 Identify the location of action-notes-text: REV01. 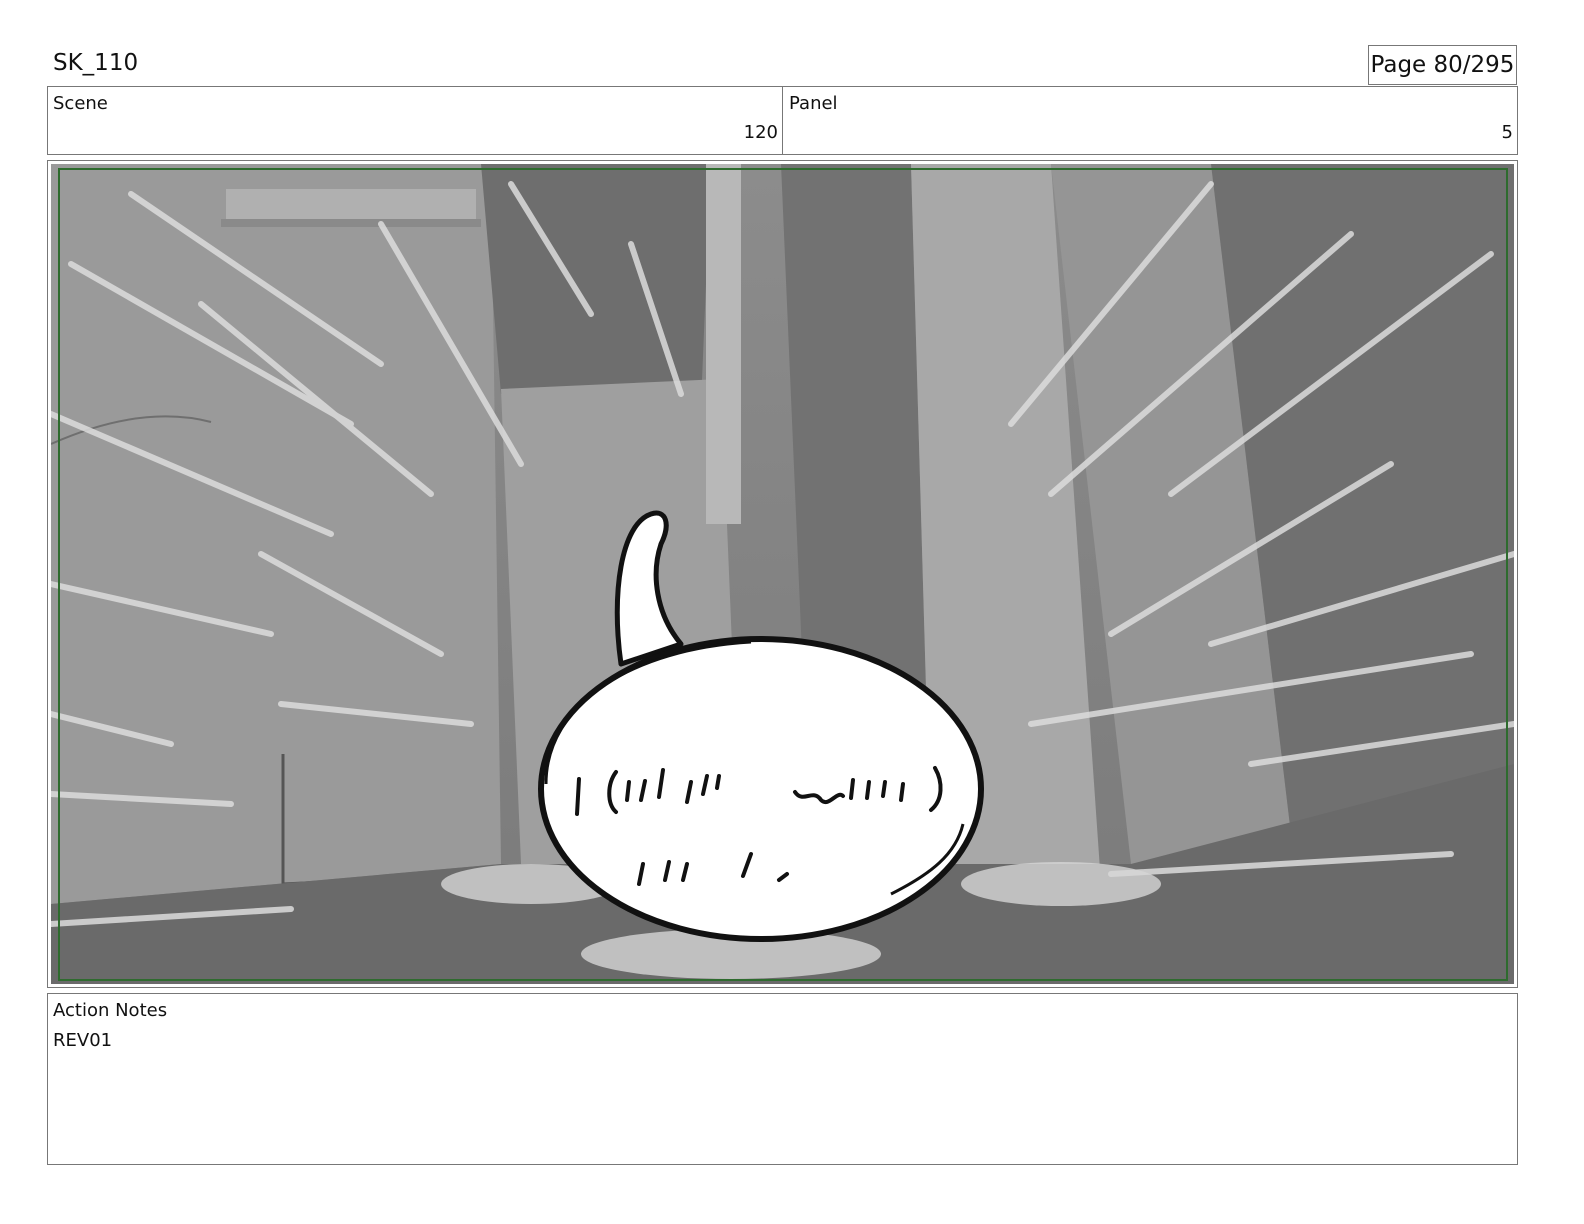
(83, 1040).